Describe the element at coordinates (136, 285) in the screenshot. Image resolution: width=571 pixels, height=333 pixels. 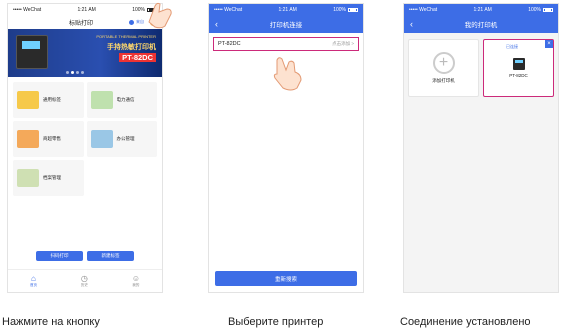
I see `tab-label: 我的` at that location.